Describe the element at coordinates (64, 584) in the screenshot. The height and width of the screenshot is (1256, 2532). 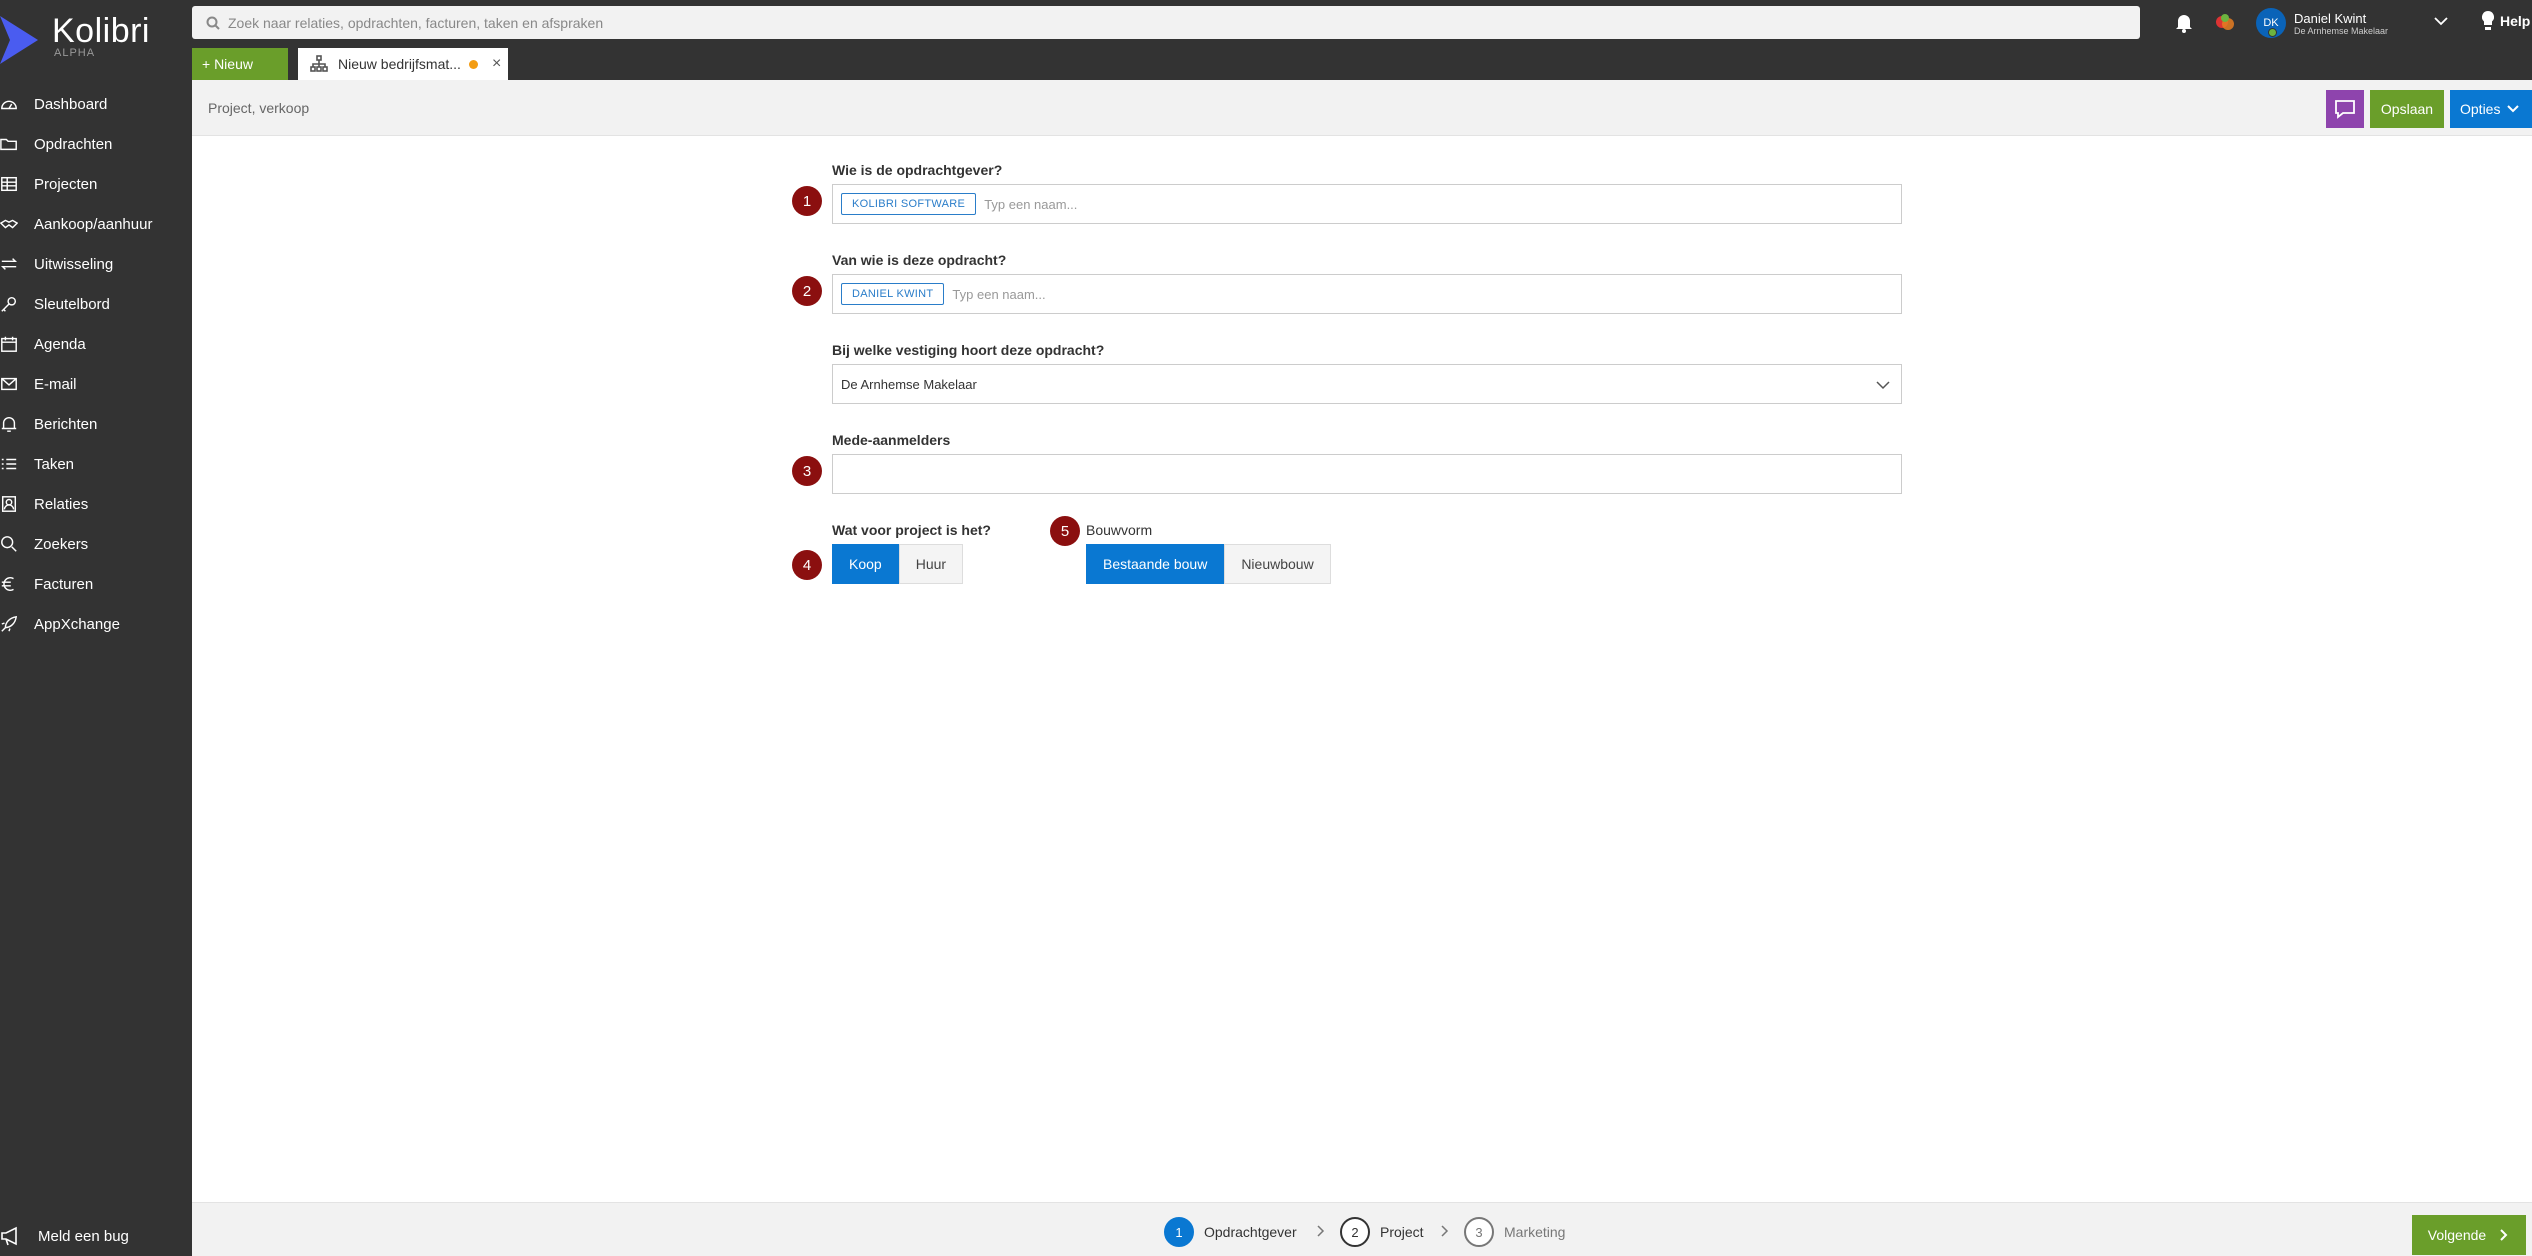
I see `sidebar-item-label: Facturen` at that location.